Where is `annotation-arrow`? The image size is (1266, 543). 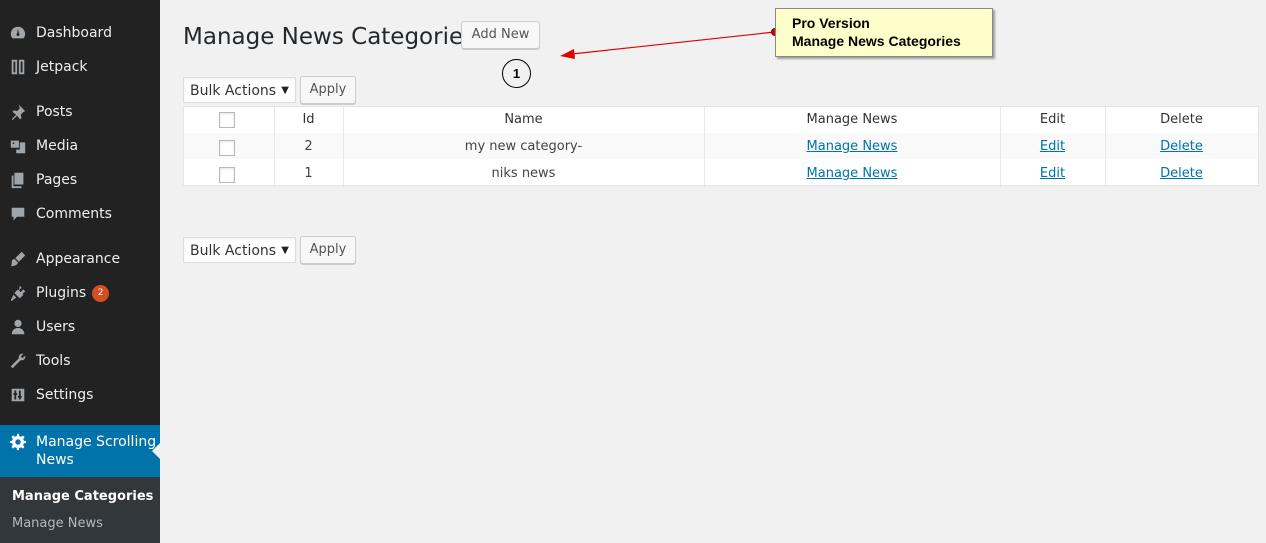
annotation-arrow is located at coordinates (669, 43).